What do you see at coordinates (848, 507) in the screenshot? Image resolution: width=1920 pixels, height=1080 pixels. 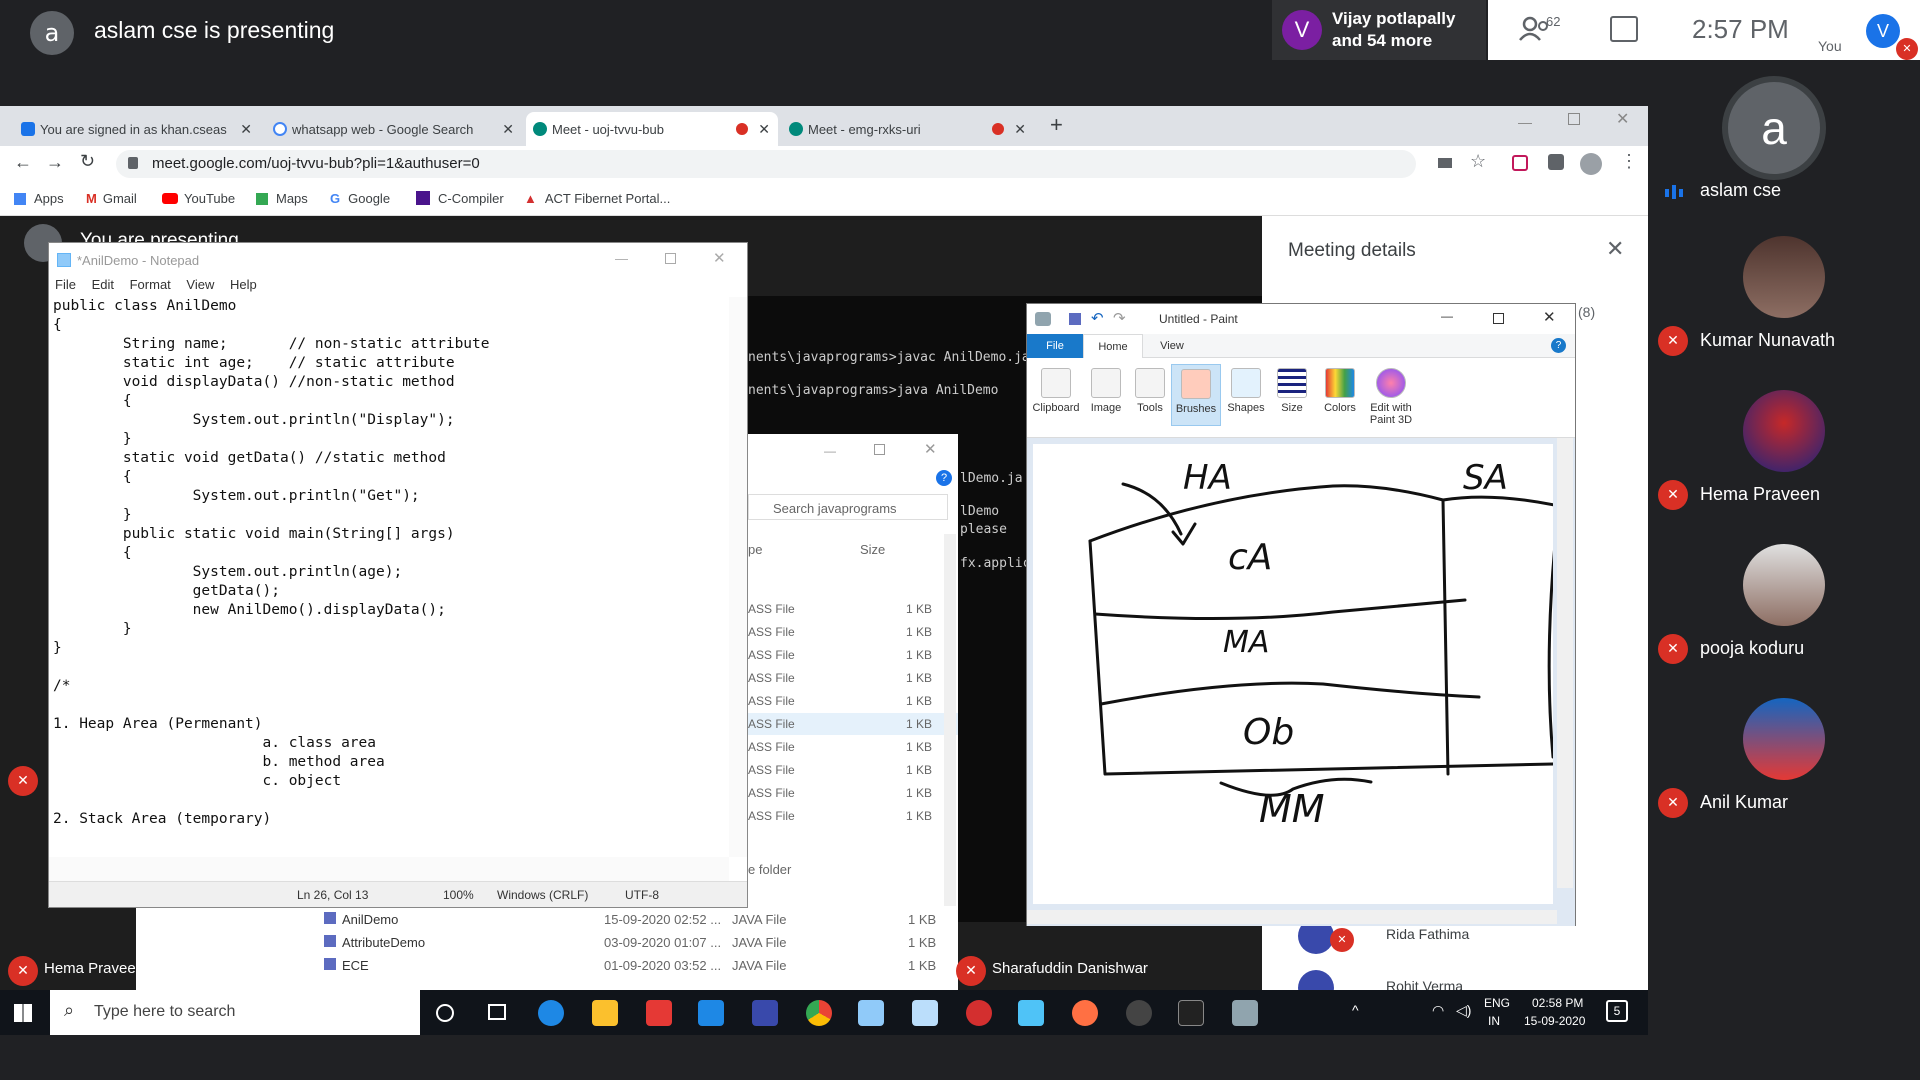 I see `search-box: Search javaprograms` at bounding box center [848, 507].